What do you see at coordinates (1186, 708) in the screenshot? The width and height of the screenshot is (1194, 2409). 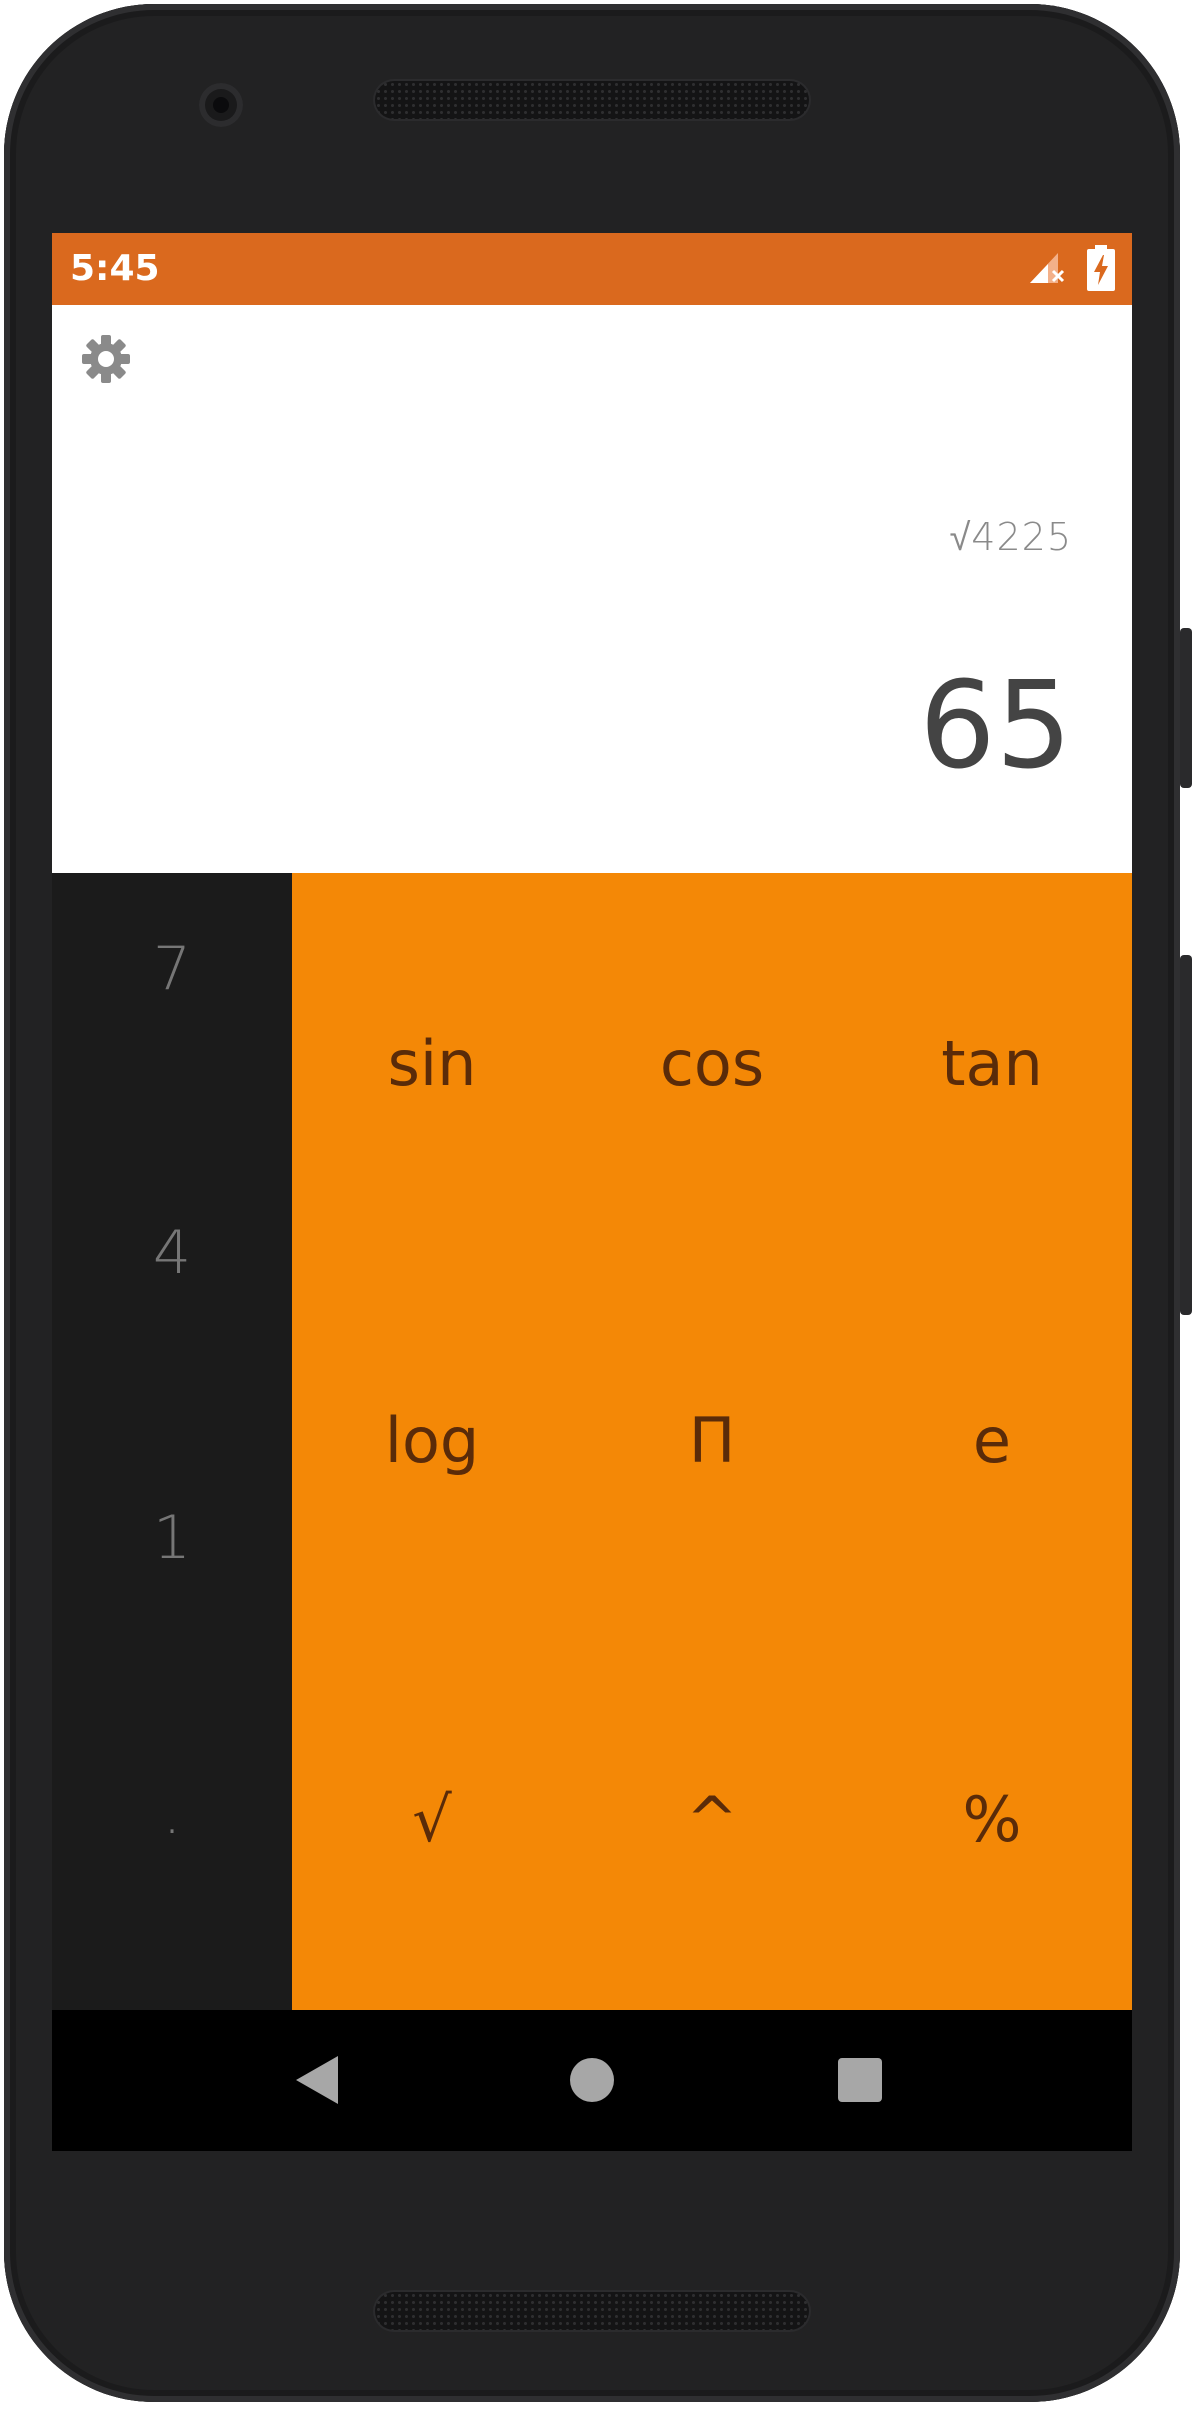 I see `power-button` at bounding box center [1186, 708].